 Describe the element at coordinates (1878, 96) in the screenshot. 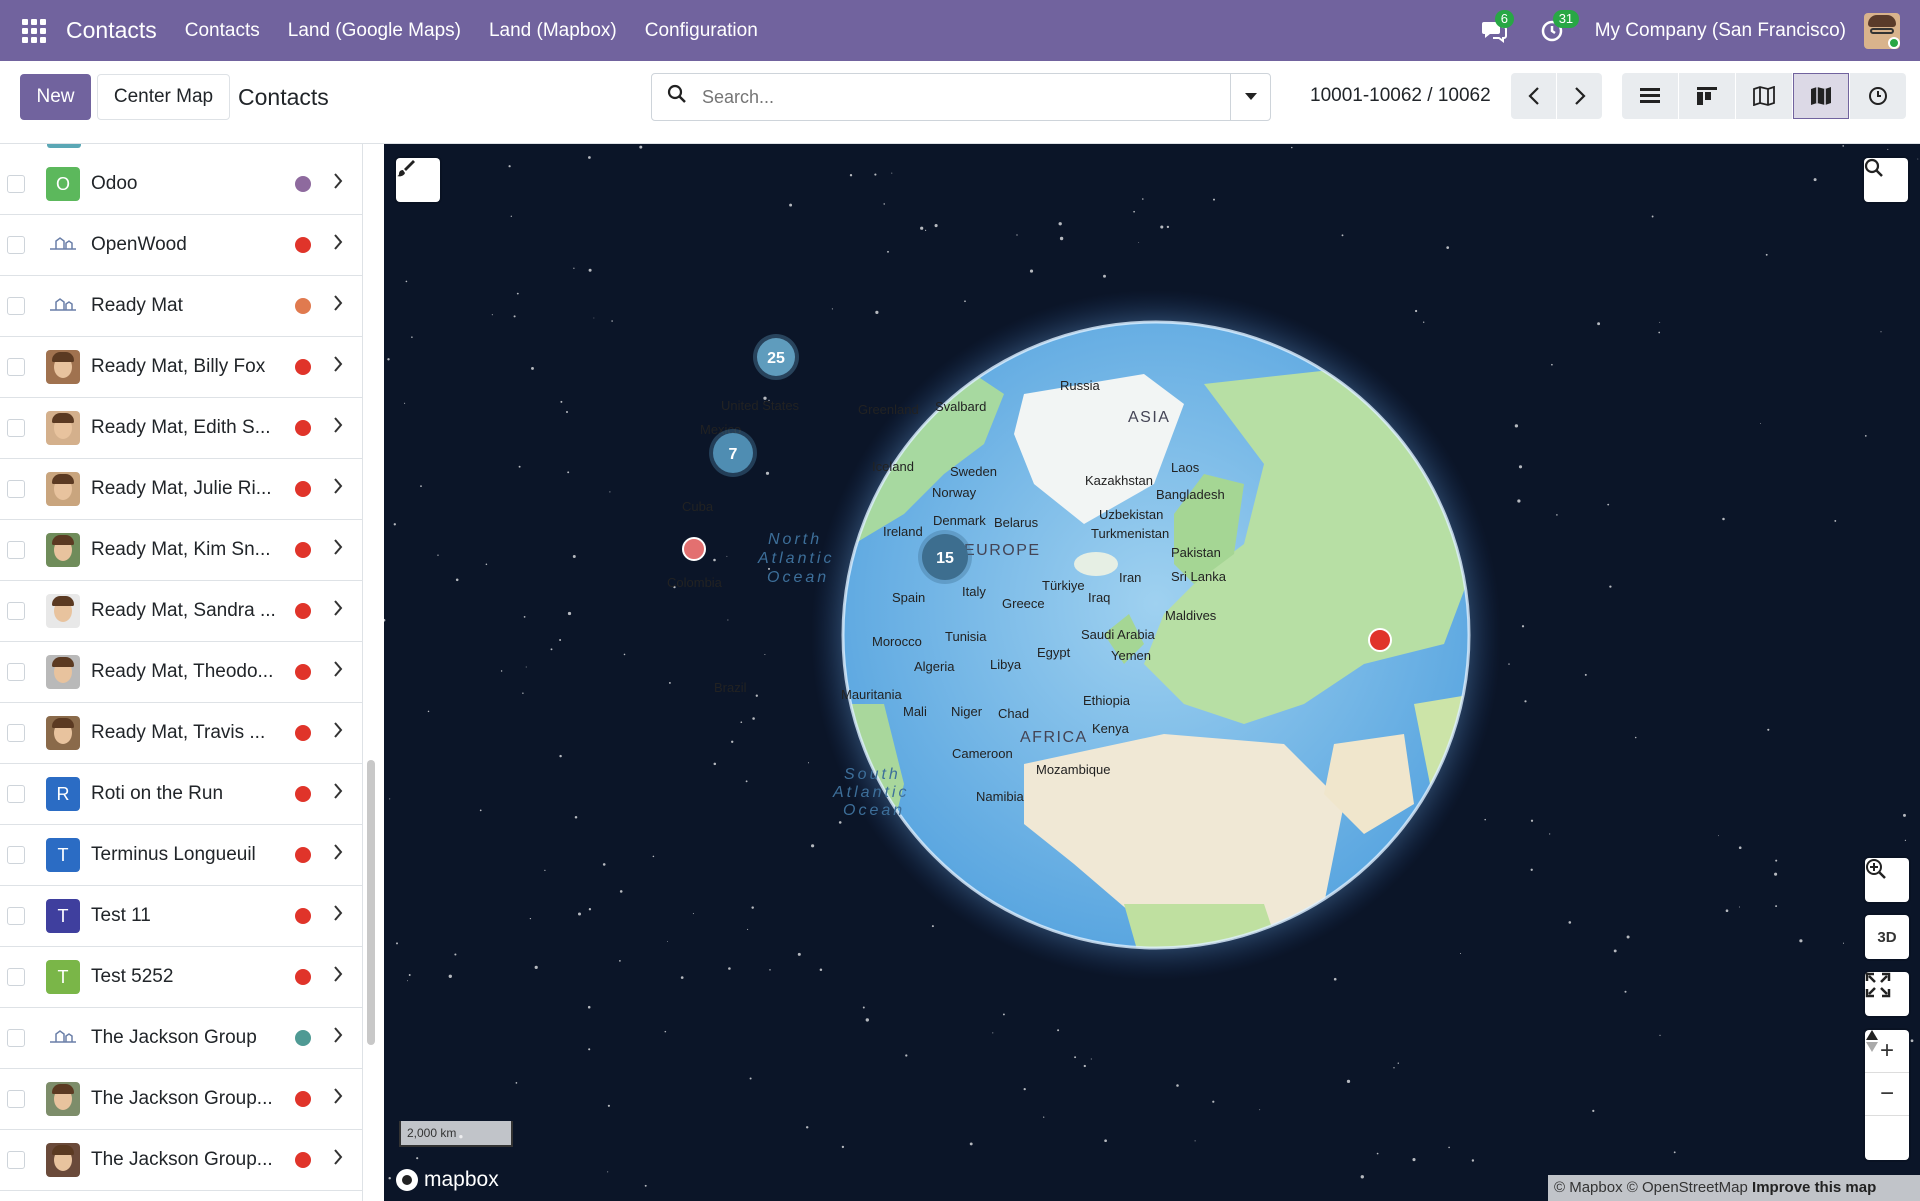

I see `activity-view-button` at that location.